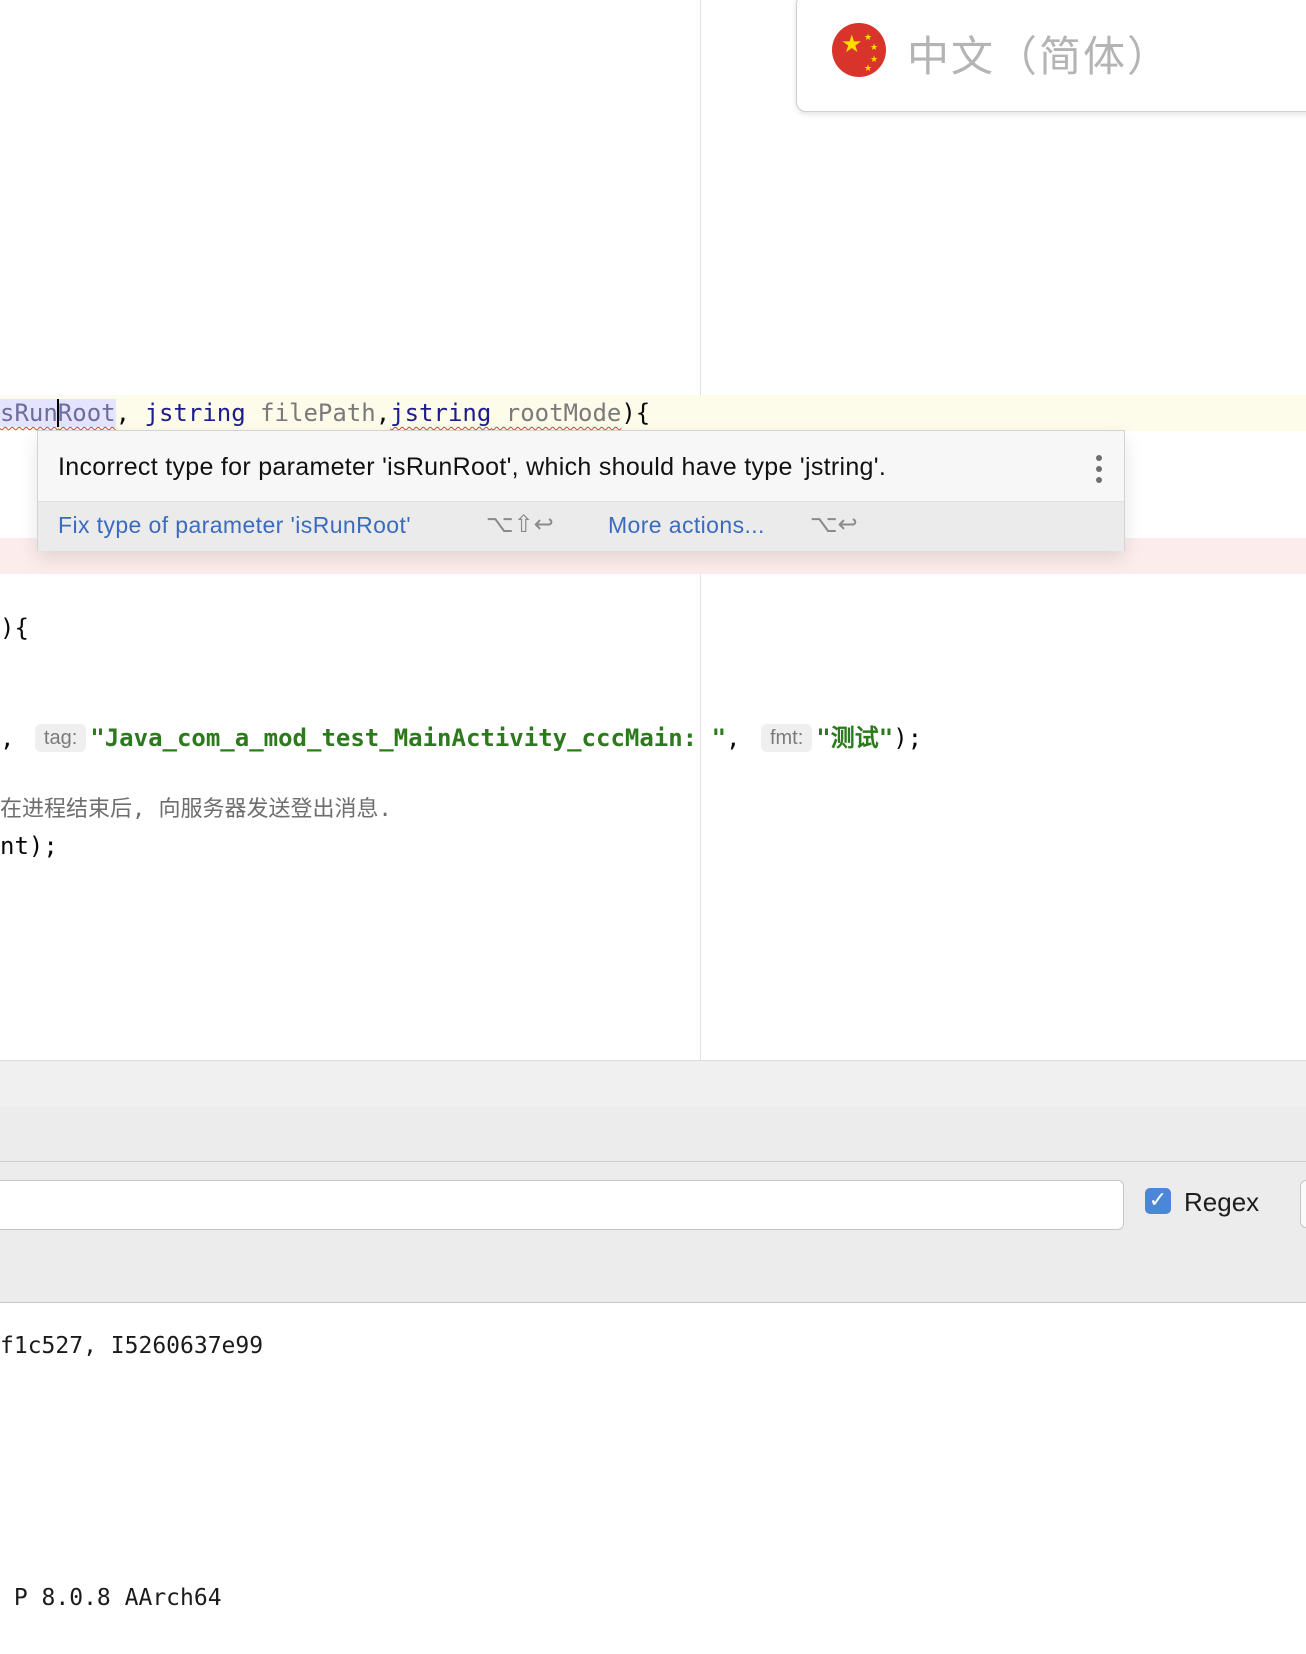 The width and height of the screenshot is (1306, 1654). What do you see at coordinates (520, 524) in the screenshot?
I see `fix-shortcut-hint: ⌥⇧↩` at bounding box center [520, 524].